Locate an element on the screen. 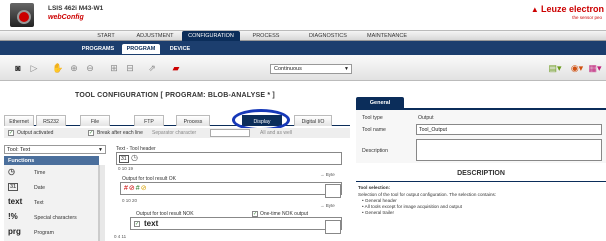 Image resolution: width=606 pixels, height=241 pixels. ok-side-box is located at coordinates (333, 191).